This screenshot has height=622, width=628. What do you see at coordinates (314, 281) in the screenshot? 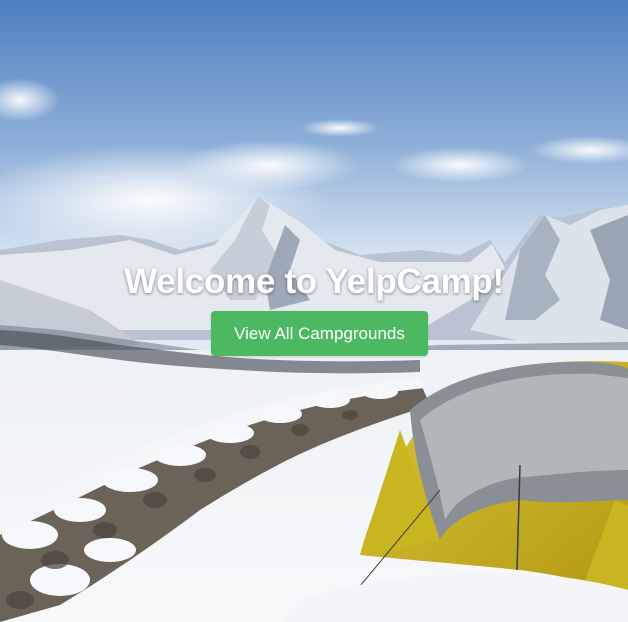
I see `page-title: Welcome to YelpCamp!` at bounding box center [314, 281].